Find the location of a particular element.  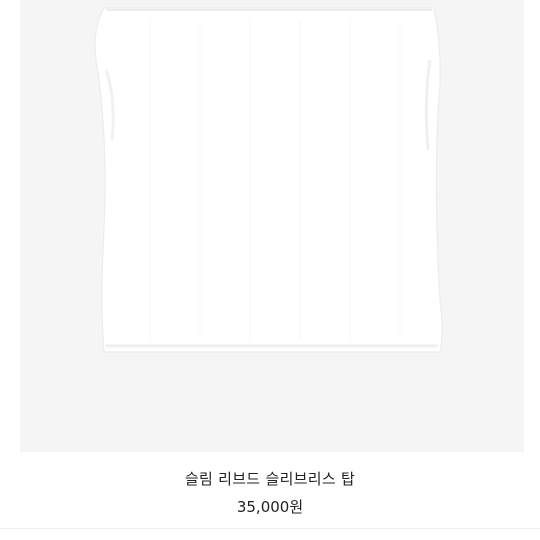

product-name: 슬림 리브드 슬리브리스 탑 is located at coordinates (270, 479).